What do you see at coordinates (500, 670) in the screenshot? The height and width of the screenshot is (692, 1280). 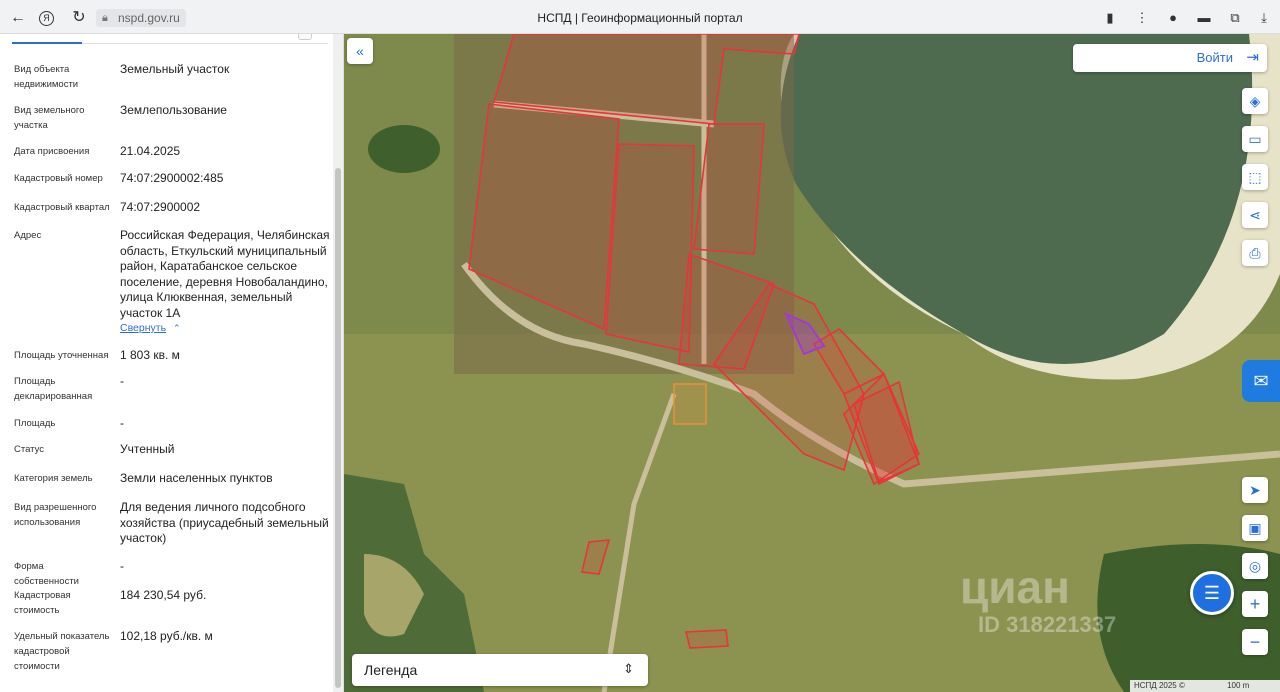 I see `legend-select: Легенда ⇕` at bounding box center [500, 670].